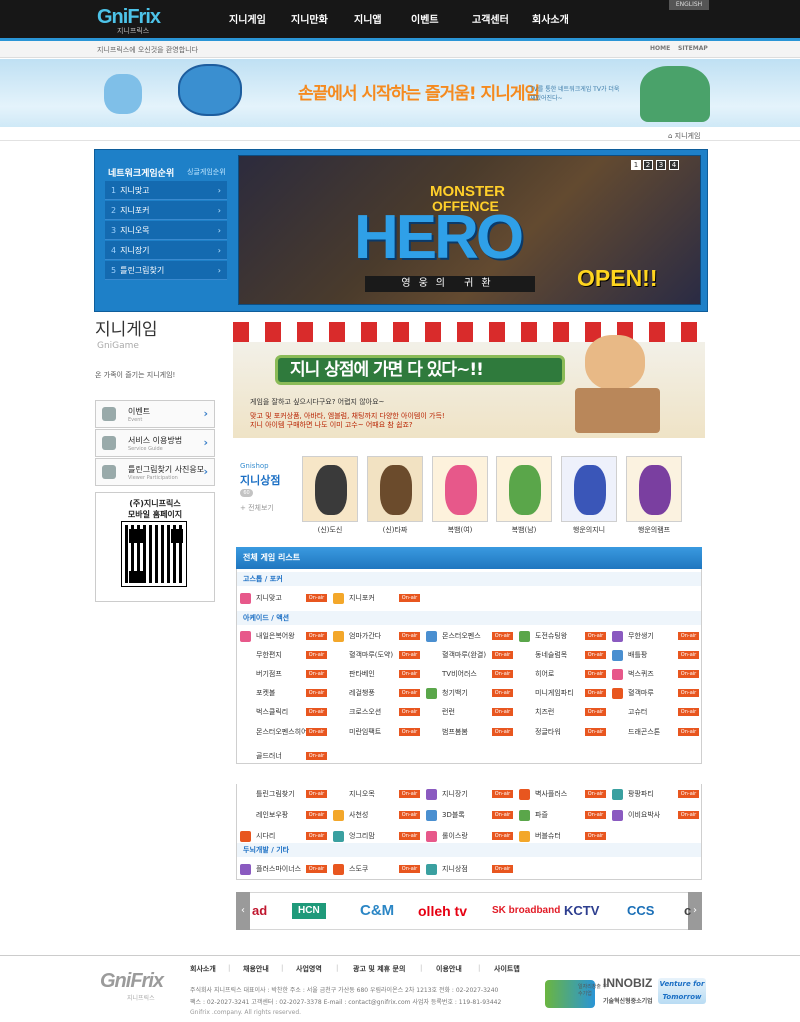 This screenshot has width=800, height=1022. I want to click on partner-logo: KCTV, so click(581, 911).